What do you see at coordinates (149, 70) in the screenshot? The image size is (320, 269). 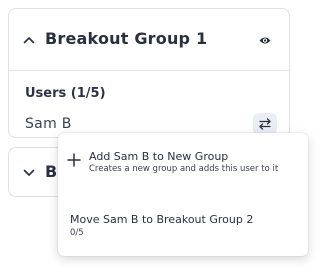 I see `divider` at bounding box center [149, 70].